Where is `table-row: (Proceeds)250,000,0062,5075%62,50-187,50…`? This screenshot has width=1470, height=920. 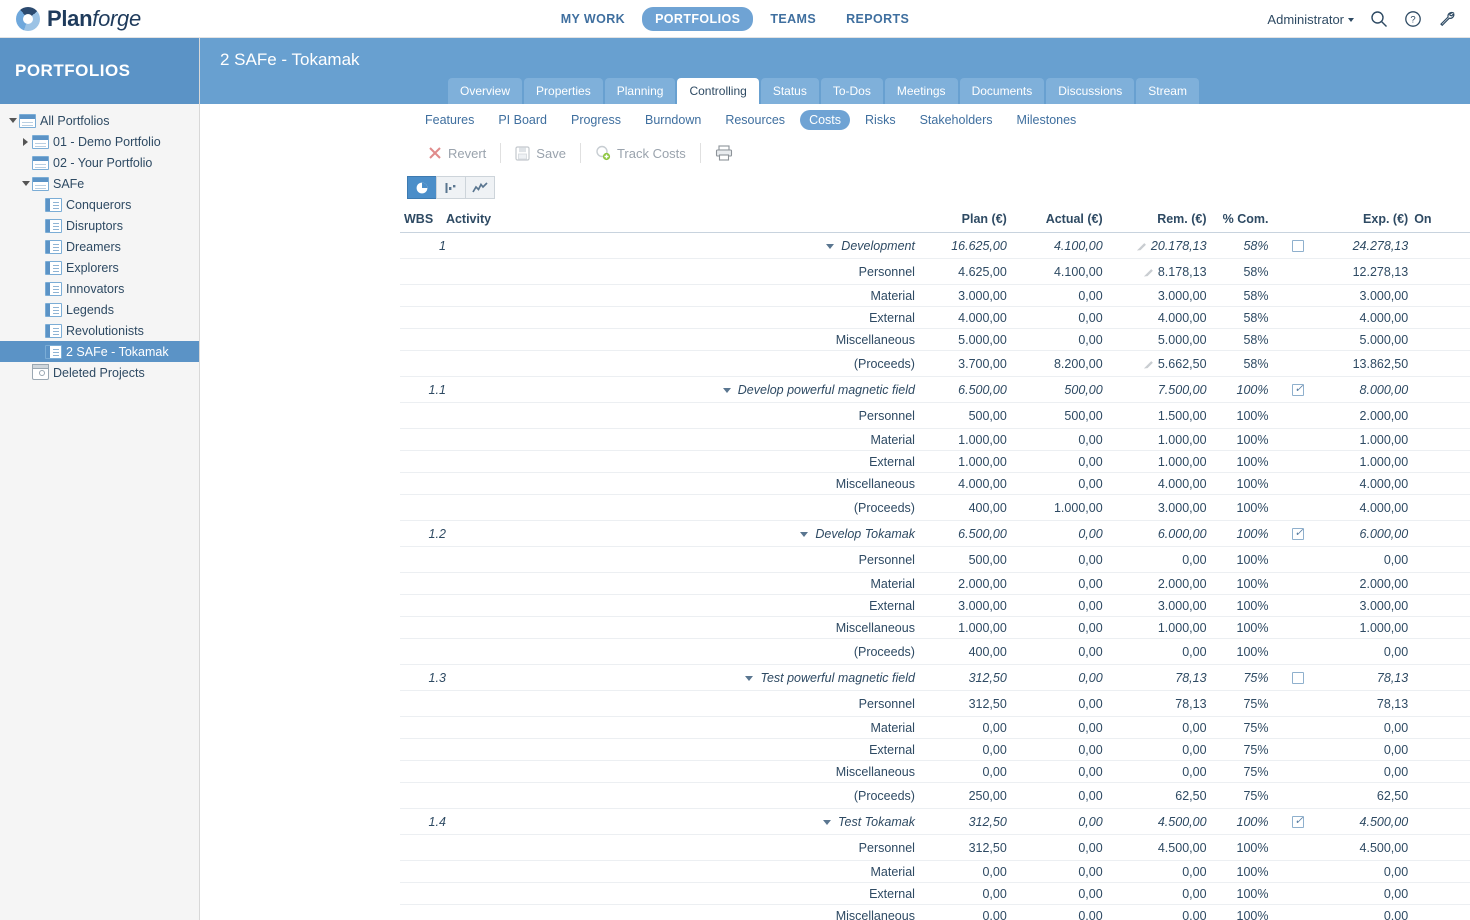 table-row: (Proceeds)250,000,0062,5075%62,50-187,50… is located at coordinates (935, 795).